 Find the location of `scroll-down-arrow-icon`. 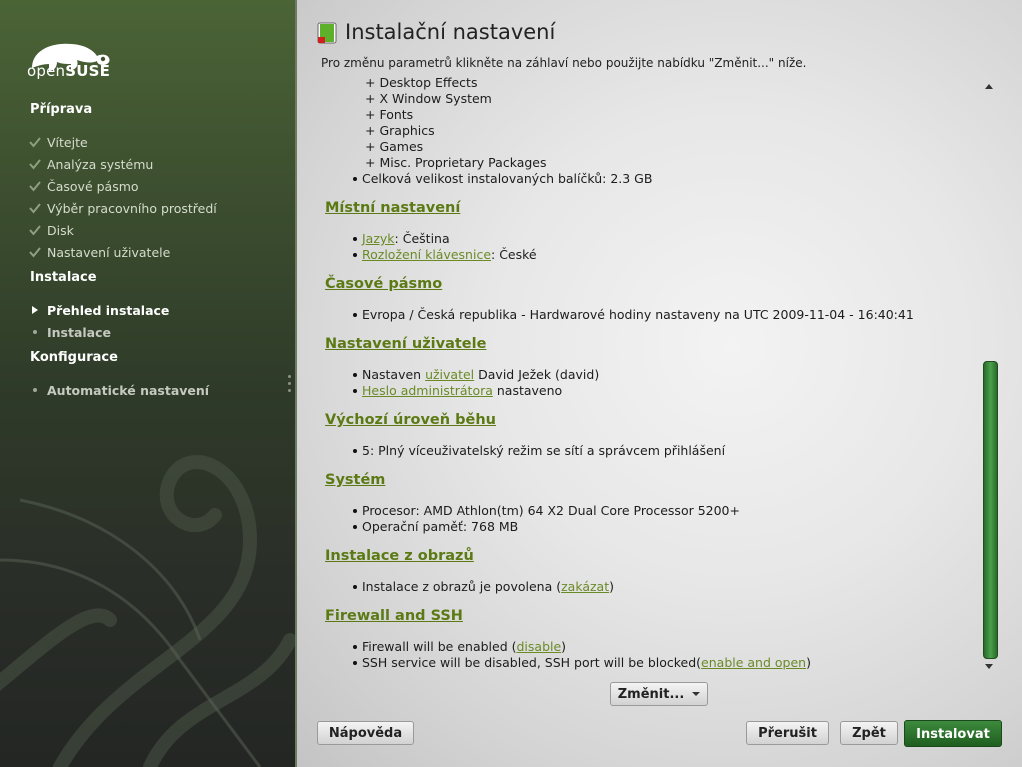

scroll-down-arrow-icon is located at coordinates (989, 666).